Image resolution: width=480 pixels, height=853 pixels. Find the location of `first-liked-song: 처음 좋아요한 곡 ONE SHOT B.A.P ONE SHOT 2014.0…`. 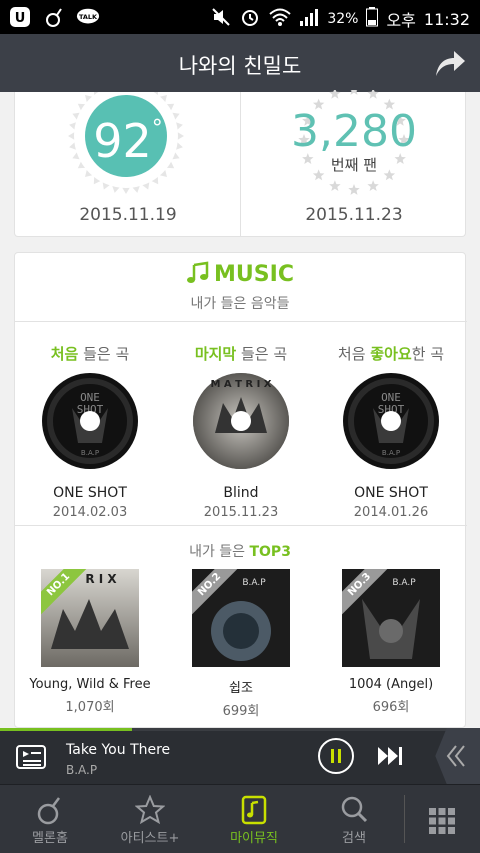

first-liked-song: 처음 좋아요한 곡 ONE SHOT B.A.P ONE SHOT 2014.0… is located at coordinates (391, 431).